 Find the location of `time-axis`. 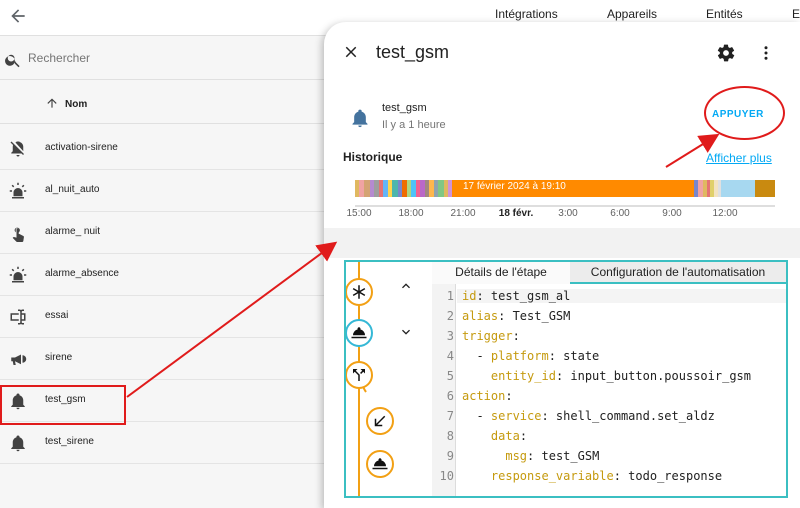

time-axis is located at coordinates (565, 206).